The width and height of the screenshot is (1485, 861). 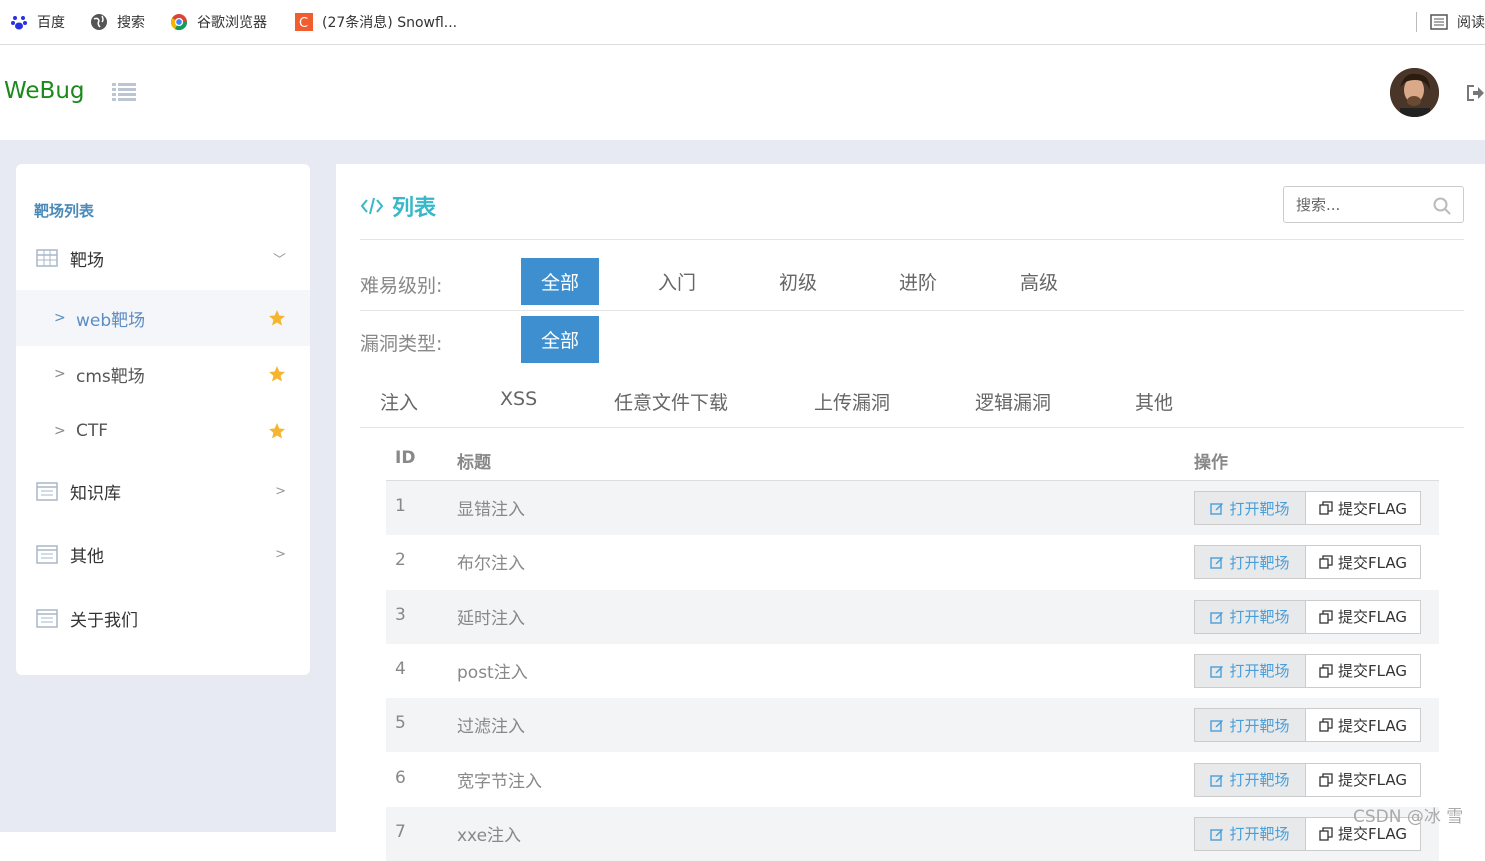 I want to click on sidebar-item-label: 关于我们, so click(x=104, y=620).